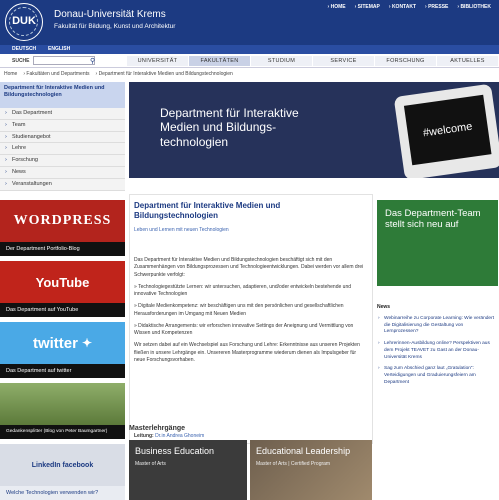 Image resolution: width=499 pixels, height=500 pixels. I want to click on twitter-wordmark: twitter, so click(55, 343).